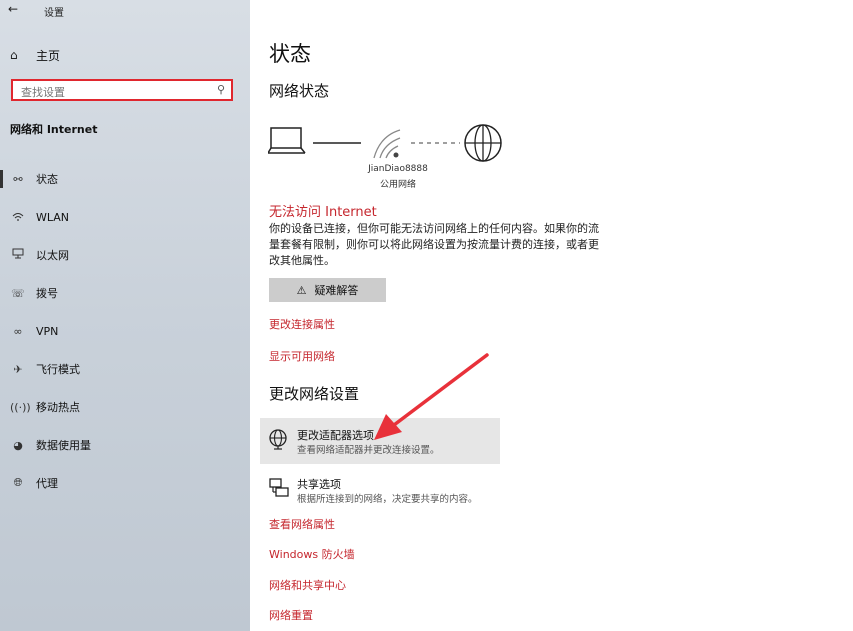 This screenshot has width=853, height=631. What do you see at coordinates (483, 143) in the screenshot?
I see `globe-icon` at bounding box center [483, 143].